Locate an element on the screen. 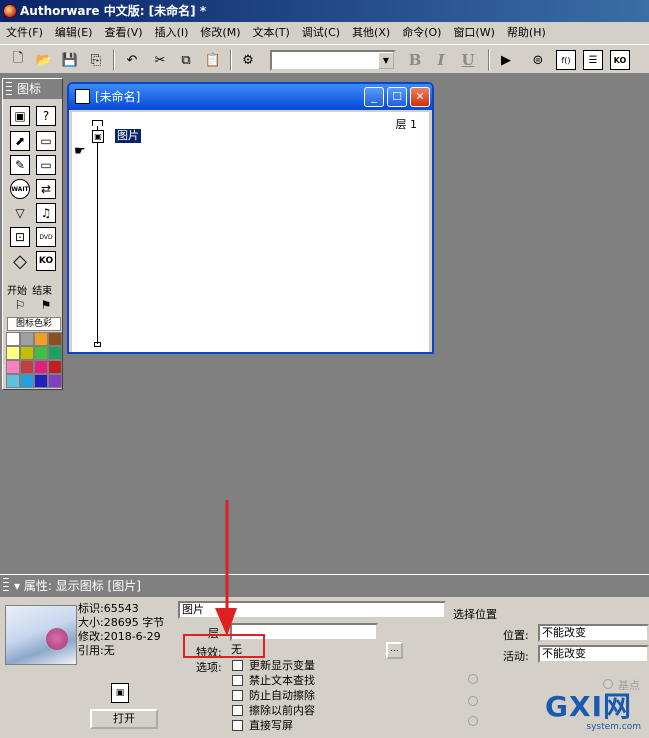 The width and height of the screenshot is (649, 738). knowledge-object-icon: KO is located at coordinates (46, 261).